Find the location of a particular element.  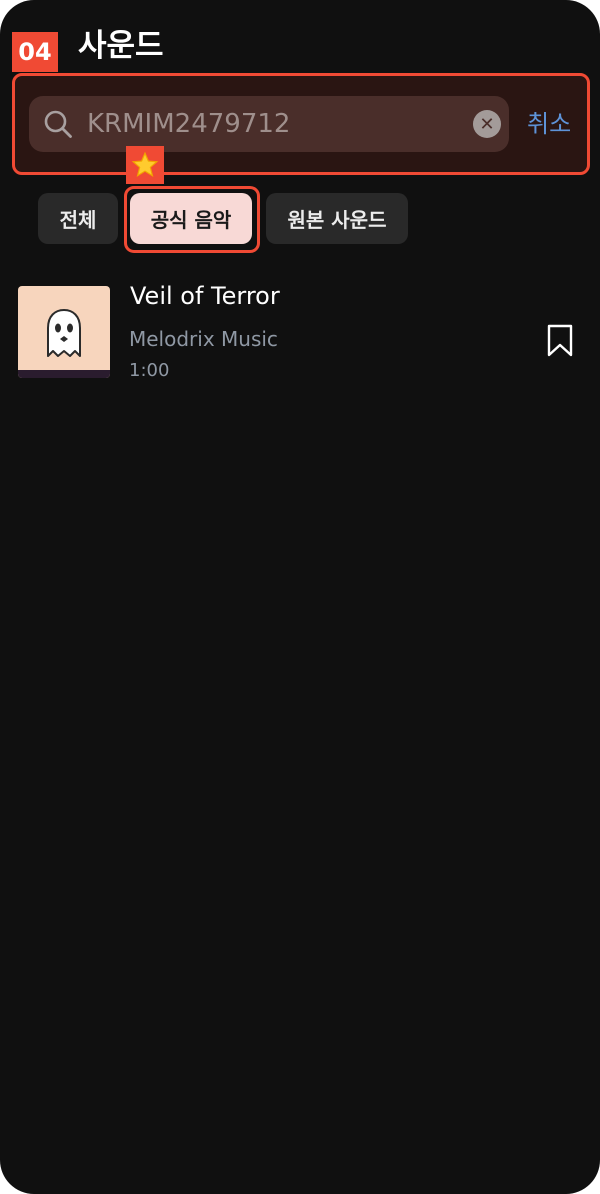

step-badge: 04 is located at coordinates (35, 52).